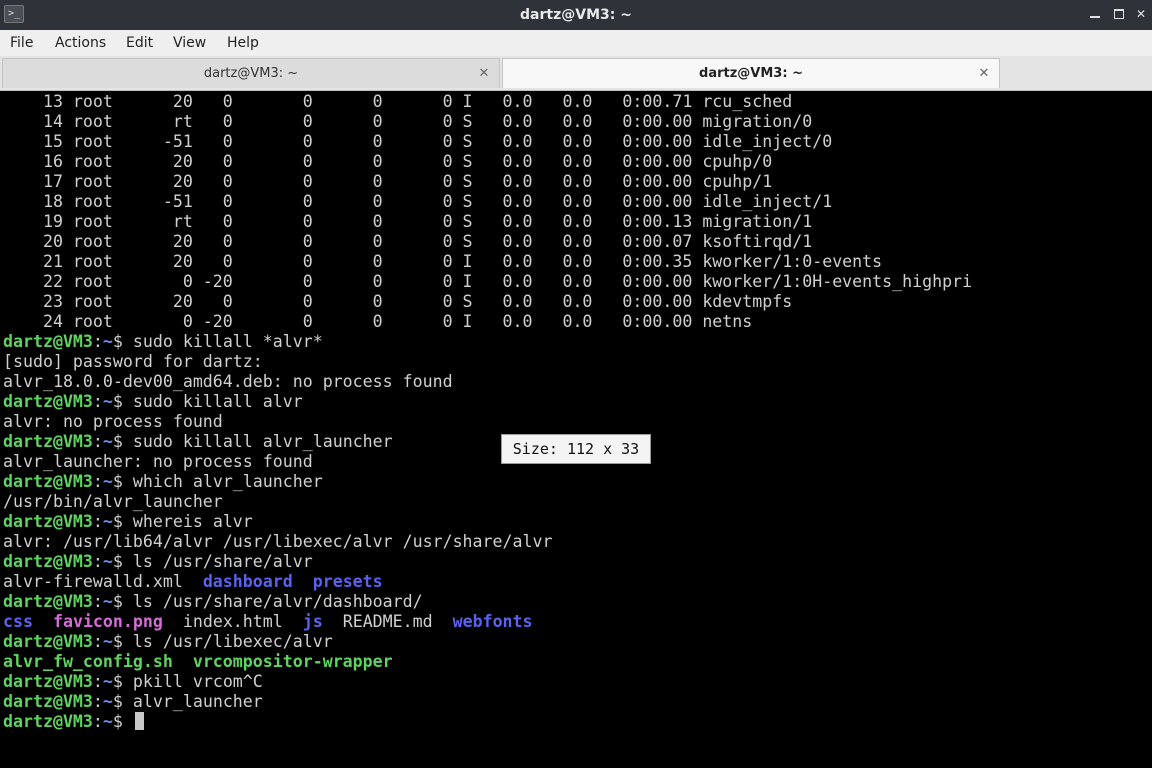  Describe the element at coordinates (243, 43) in the screenshot. I see `menu-help: Help` at that location.